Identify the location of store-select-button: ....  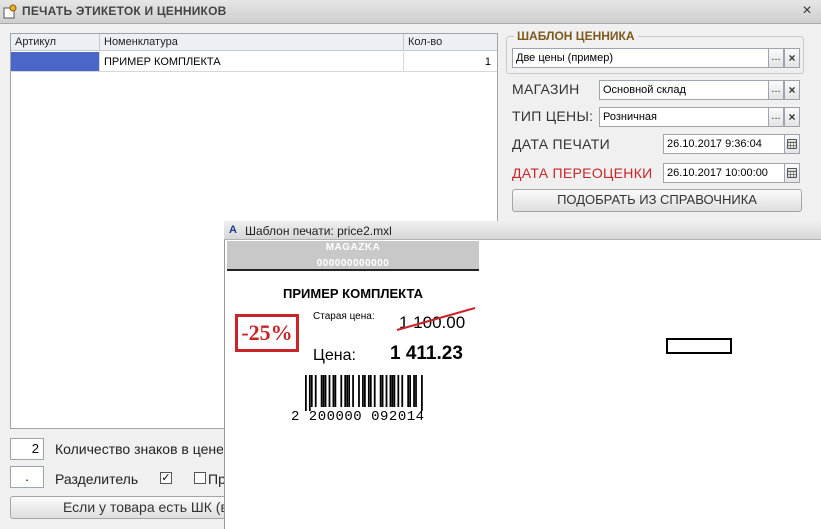
(776, 90).